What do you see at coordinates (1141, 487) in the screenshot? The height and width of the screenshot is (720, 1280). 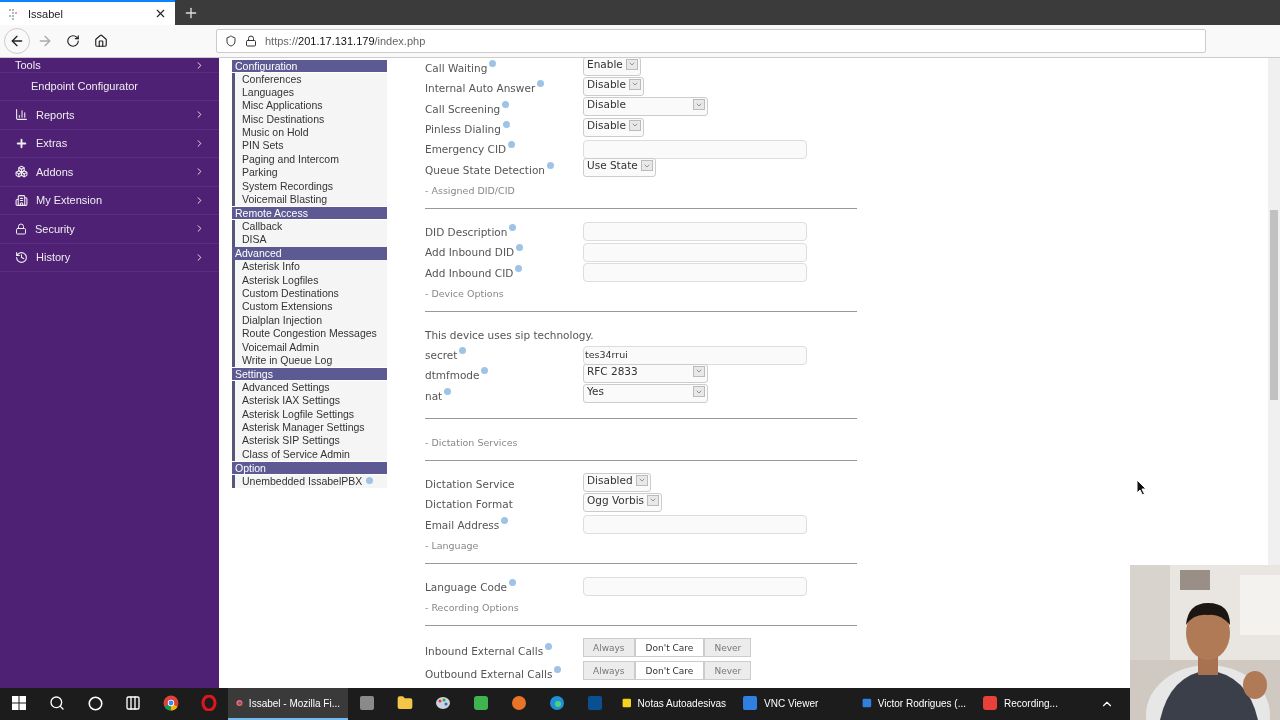 I see `cursor-icon` at bounding box center [1141, 487].